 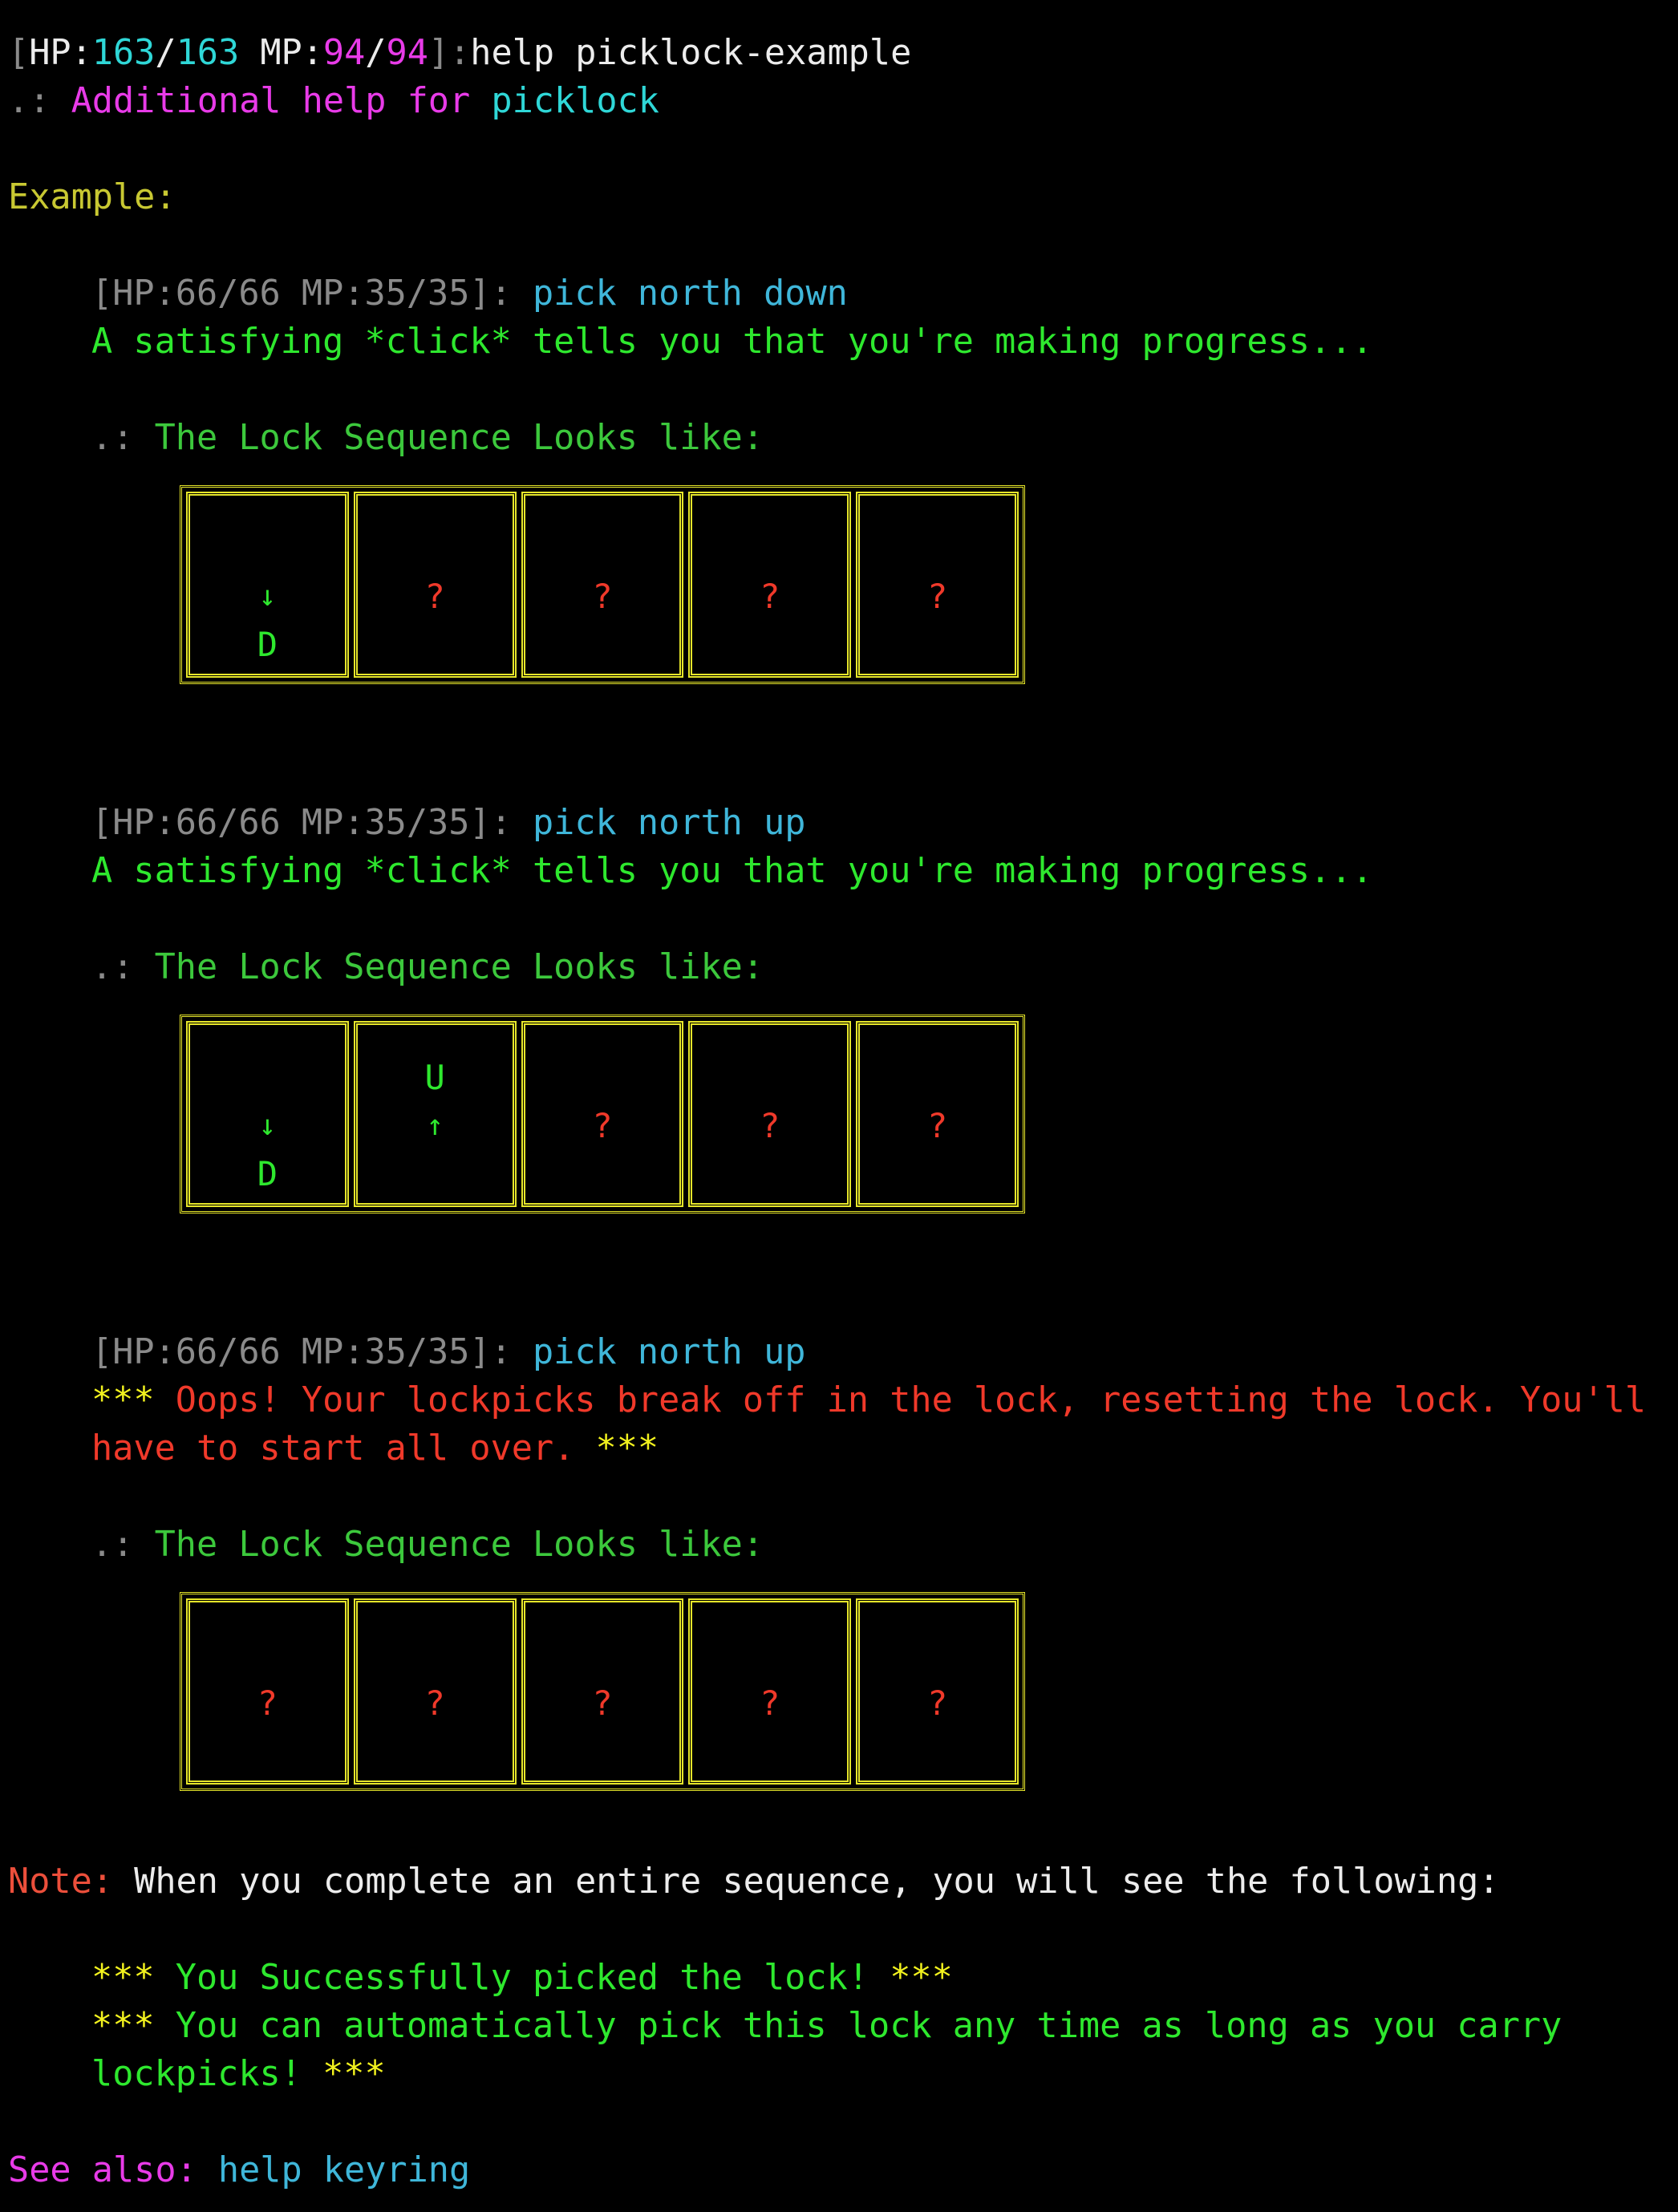 What do you see at coordinates (60, 53) in the screenshot?
I see `hp-label: HP:` at bounding box center [60, 53].